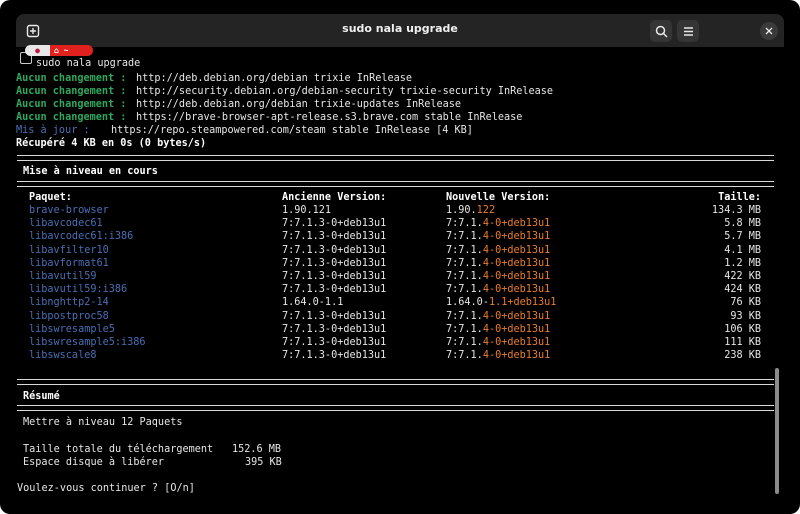  I want to click on package-size: 5.7 MB, so click(742, 237).